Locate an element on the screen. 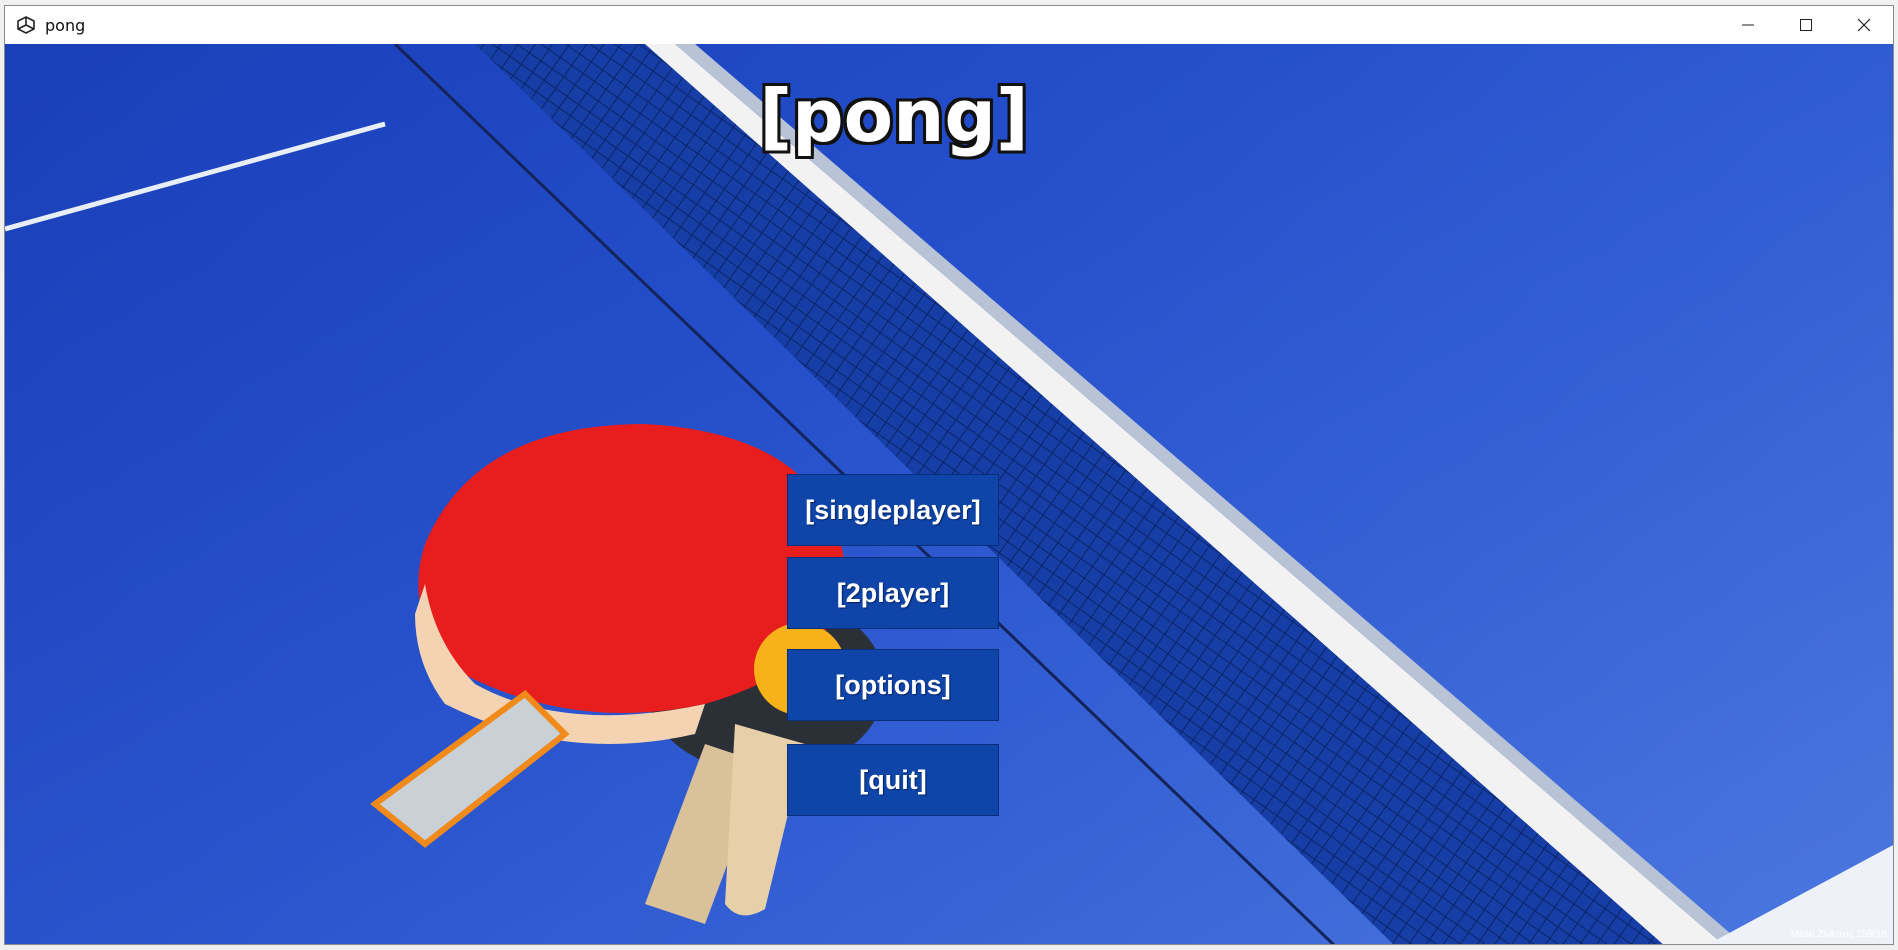 The height and width of the screenshot is (950, 1898). singleplayer-button: [singleplayer] is located at coordinates (893, 510).